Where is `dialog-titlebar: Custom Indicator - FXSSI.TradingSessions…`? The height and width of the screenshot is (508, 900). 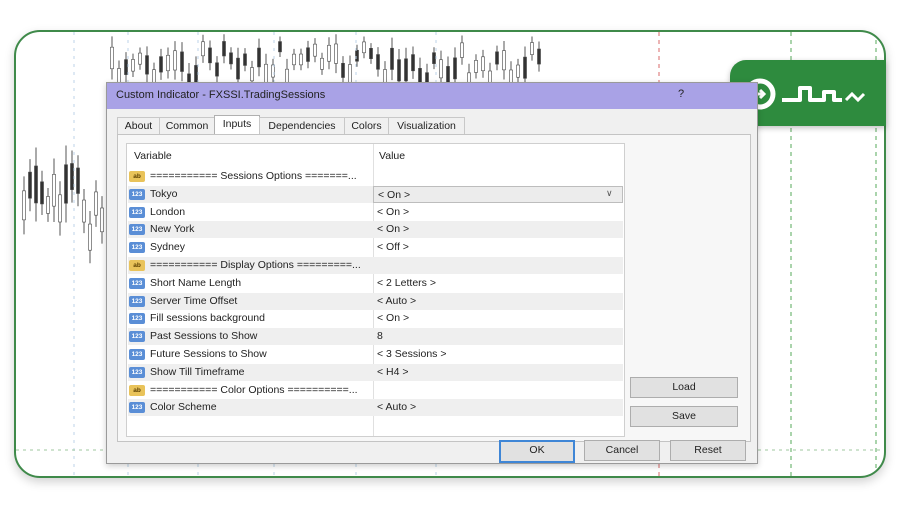
dialog-titlebar: Custom Indicator - FXSSI.TradingSessions… is located at coordinates (432, 96).